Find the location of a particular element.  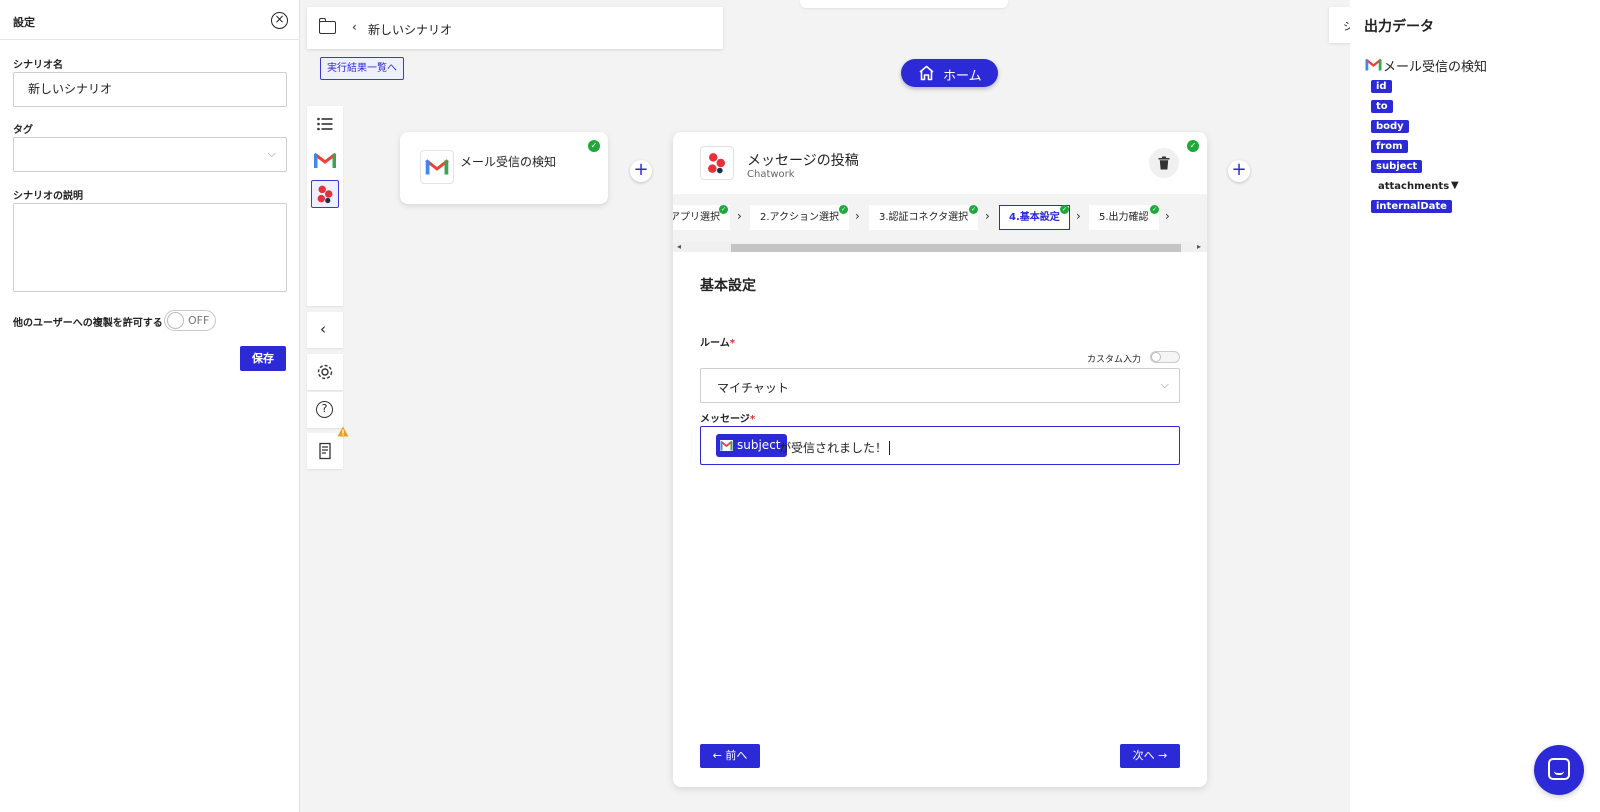

trigger-card: メール受信の検知 ✓ is located at coordinates (504, 168).